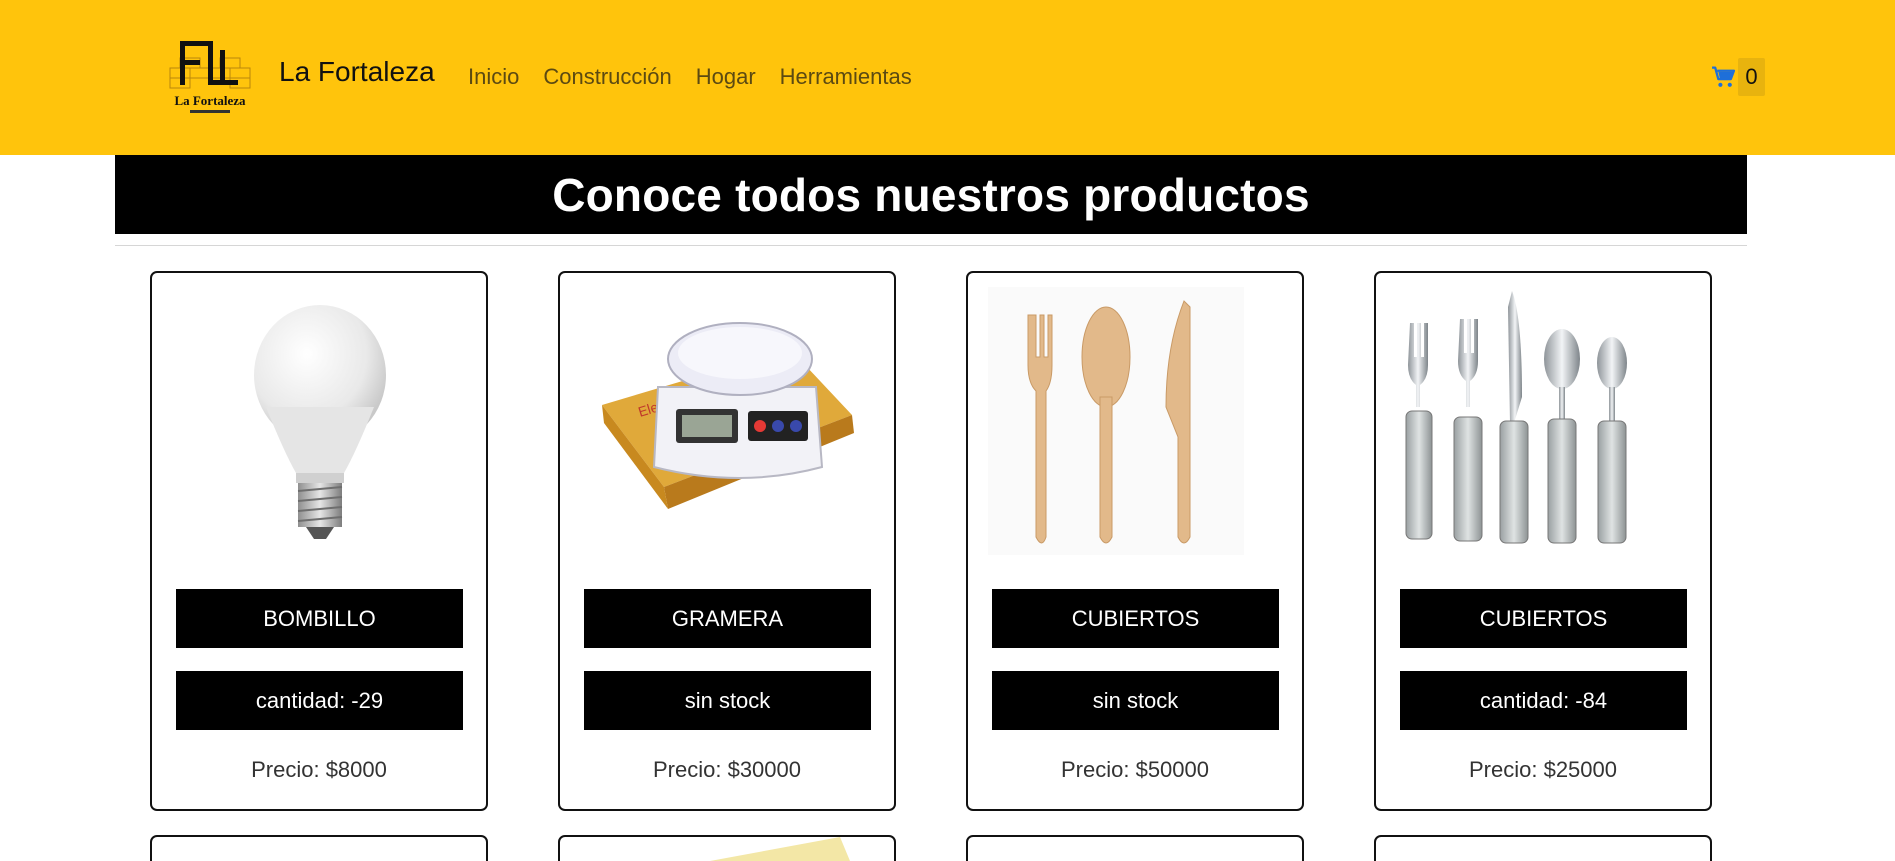  I want to click on wooden-cutlery-image, so click(1116, 421).